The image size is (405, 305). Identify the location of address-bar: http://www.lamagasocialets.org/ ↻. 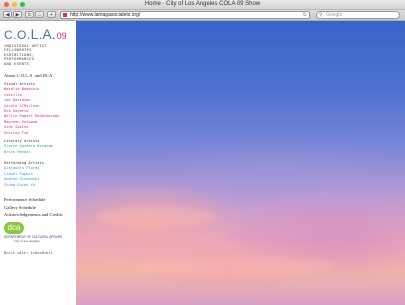
(185, 15).